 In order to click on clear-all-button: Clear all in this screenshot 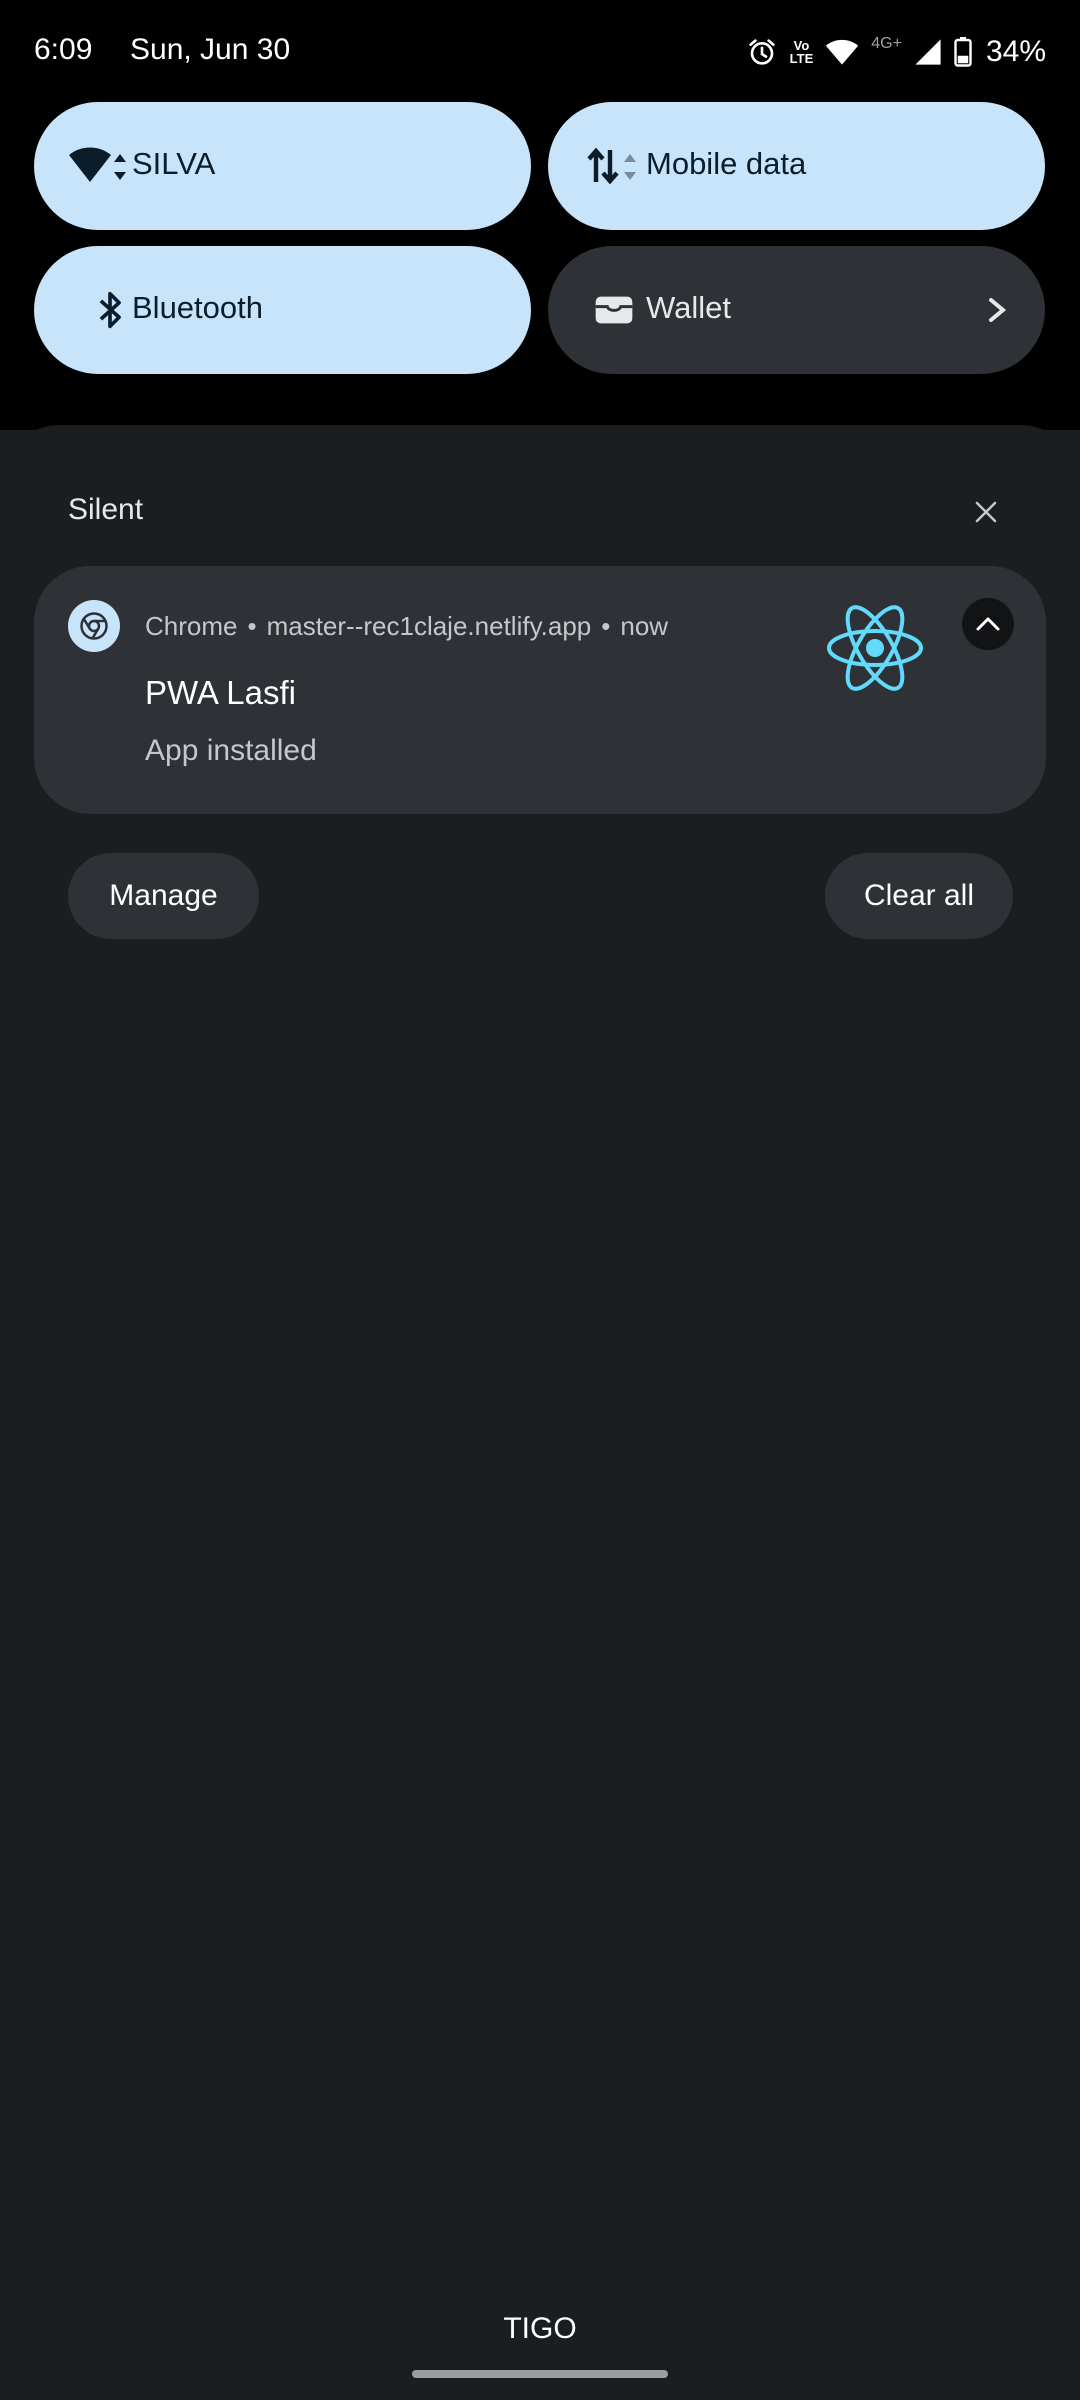, I will do `click(919, 896)`.